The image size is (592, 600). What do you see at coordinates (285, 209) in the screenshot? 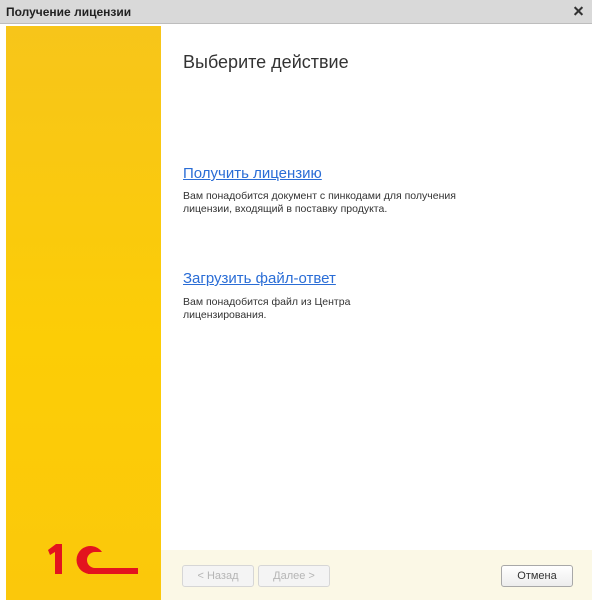
I see `description-line: лицензии, входящий в поставку продукта.` at bounding box center [285, 209].